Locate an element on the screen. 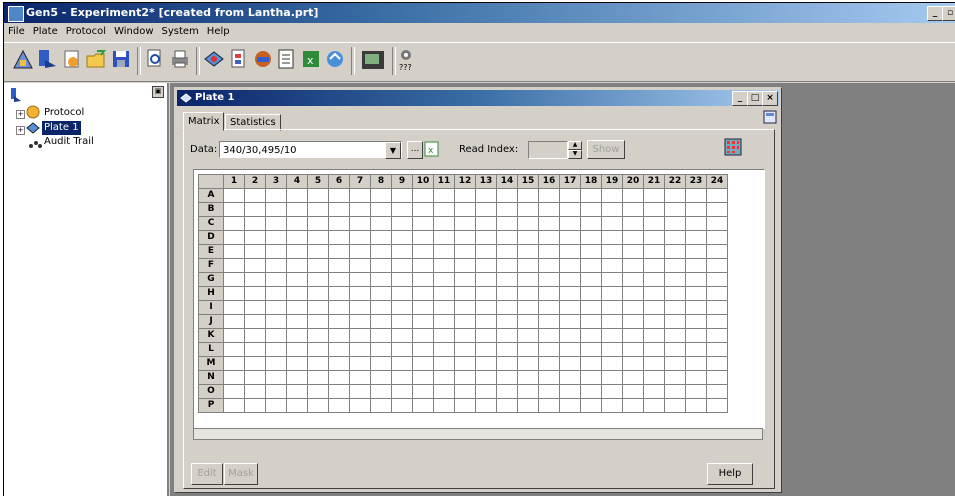  calculator-icon is located at coordinates (770, 117).